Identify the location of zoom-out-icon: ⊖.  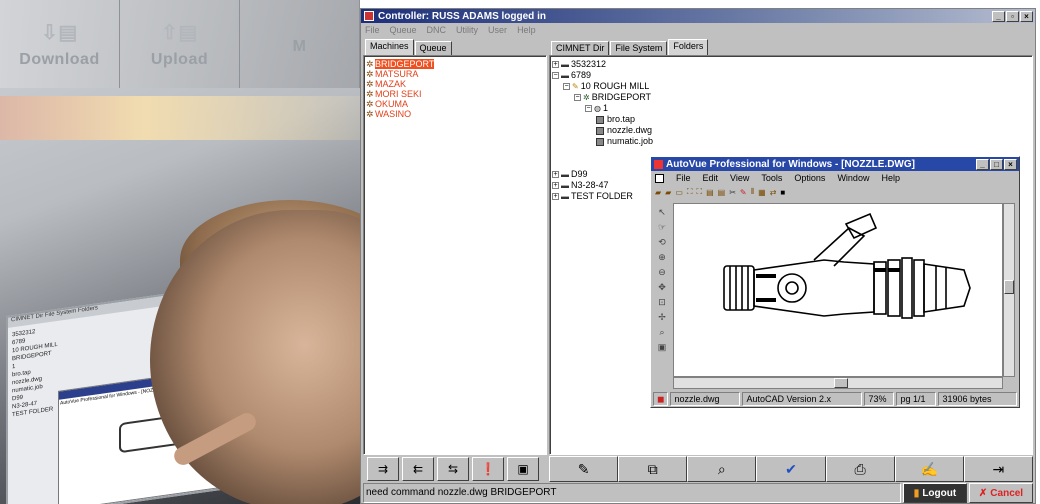
(662, 272).